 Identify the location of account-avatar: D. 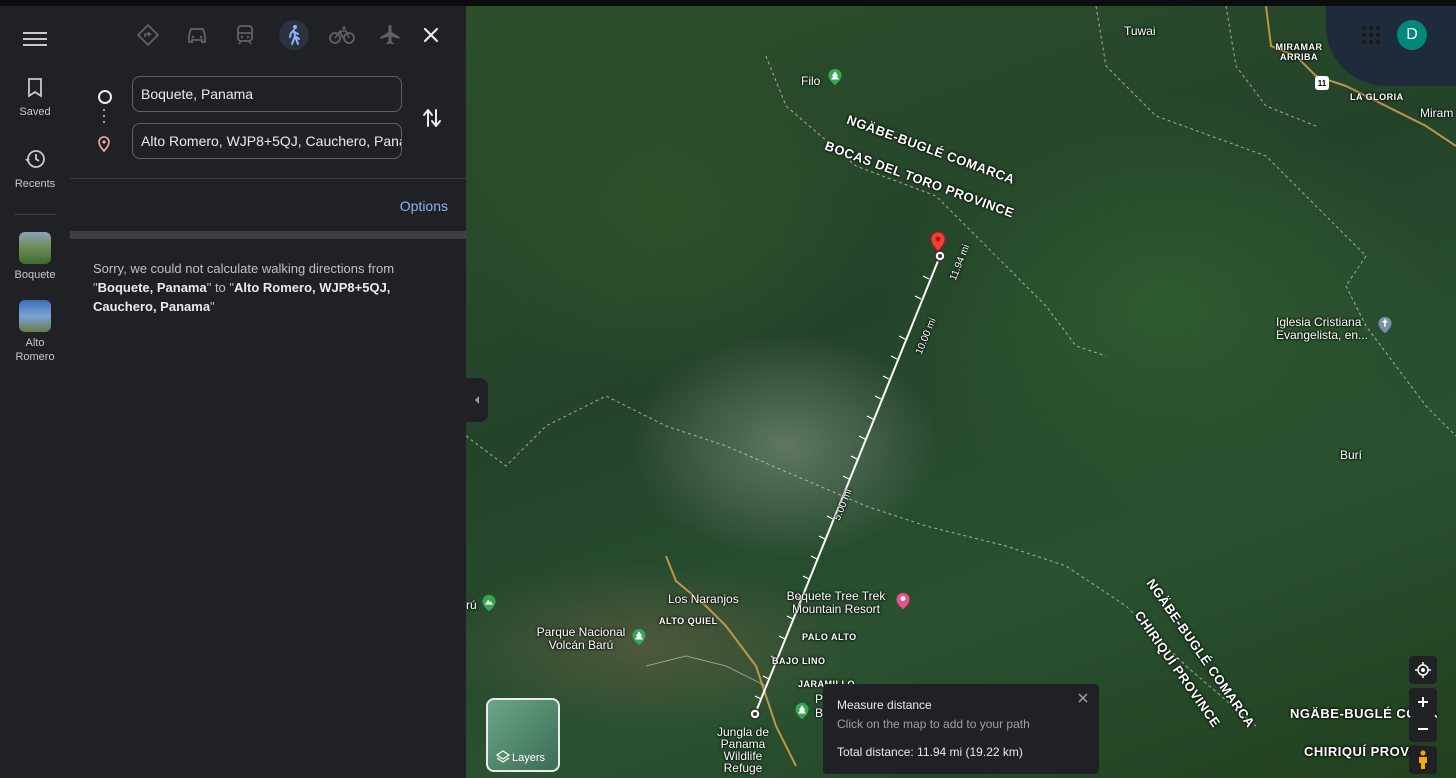
(1412, 35).